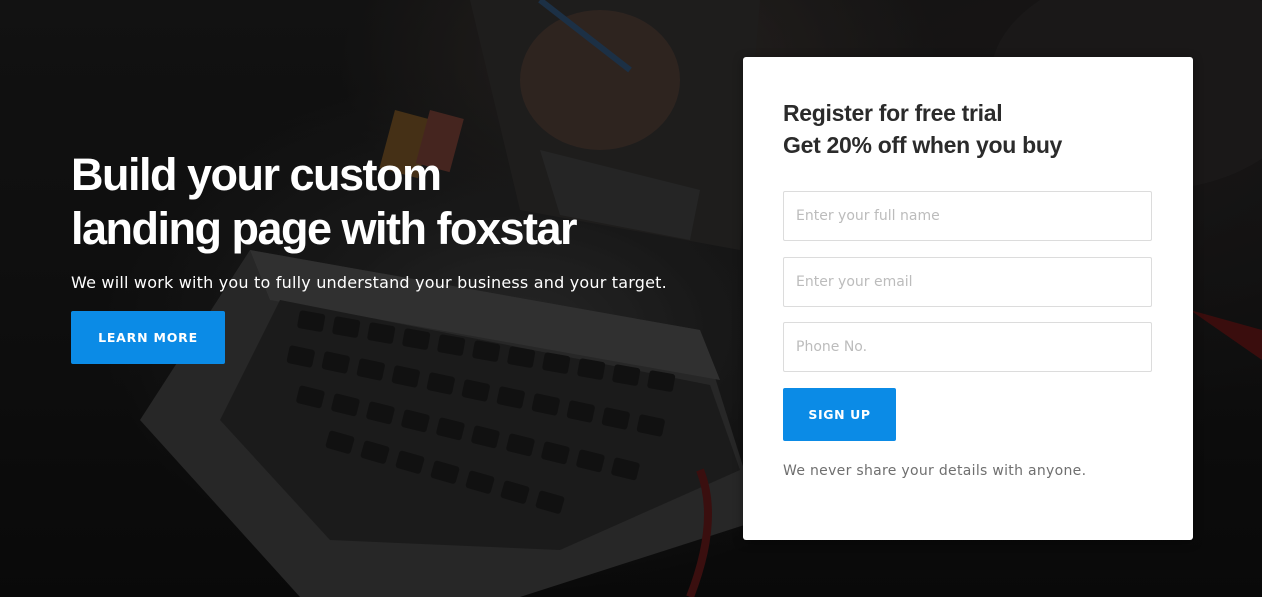  What do you see at coordinates (967, 347) in the screenshot?
I see `phone-input` at bounding box center [967, 347].